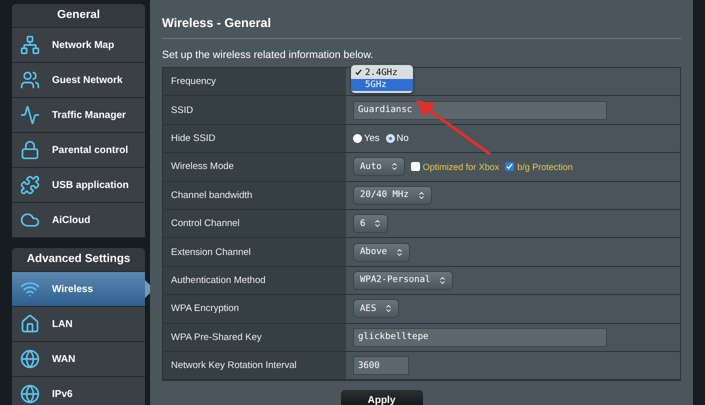 The width and height of the screenshot is (705, 405). I want to click on page-title: Wireless - General, so click(421, 27).